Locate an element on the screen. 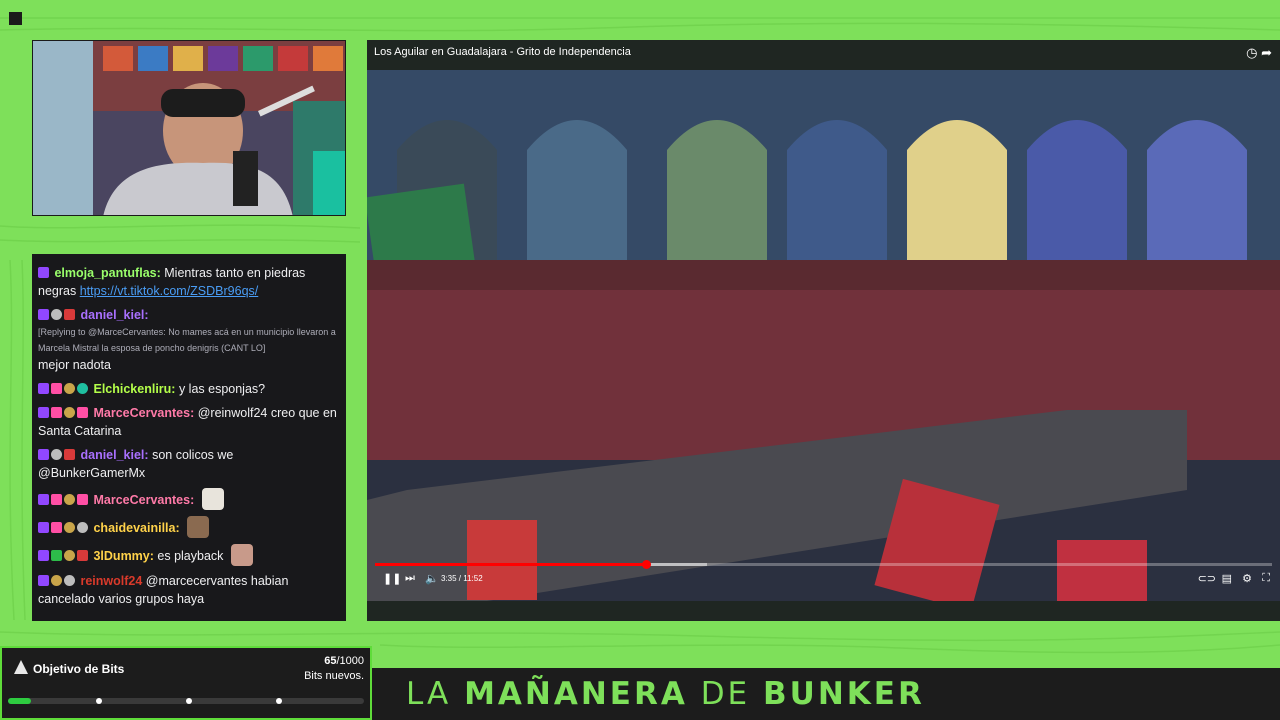 The image size is (1280, 720). bits-count: 65/1000 is located at coordinates (344, 661).